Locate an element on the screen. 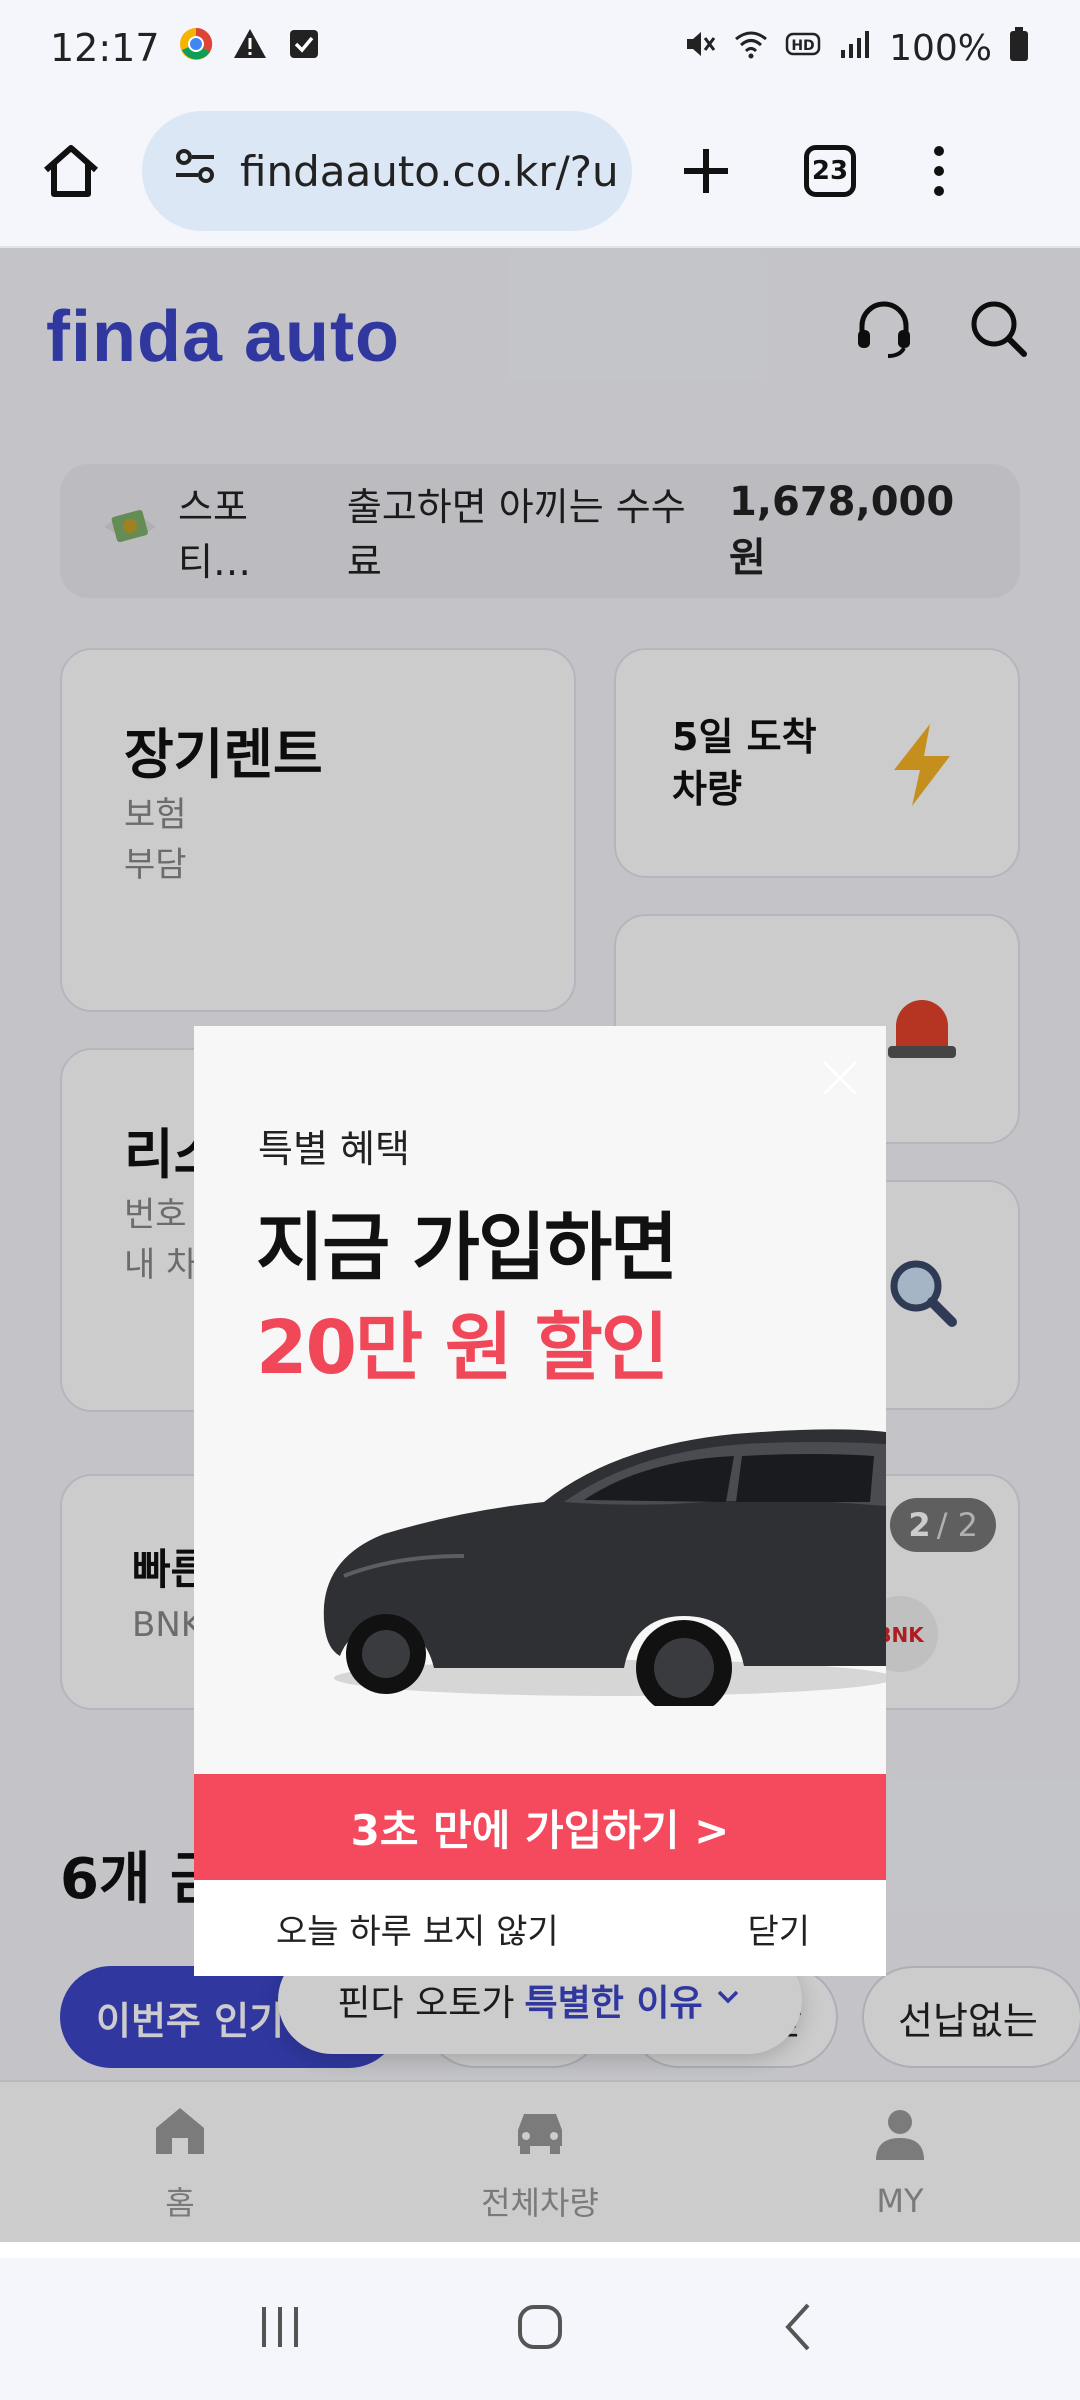  back-icon is located at coordinates (800, 2329).